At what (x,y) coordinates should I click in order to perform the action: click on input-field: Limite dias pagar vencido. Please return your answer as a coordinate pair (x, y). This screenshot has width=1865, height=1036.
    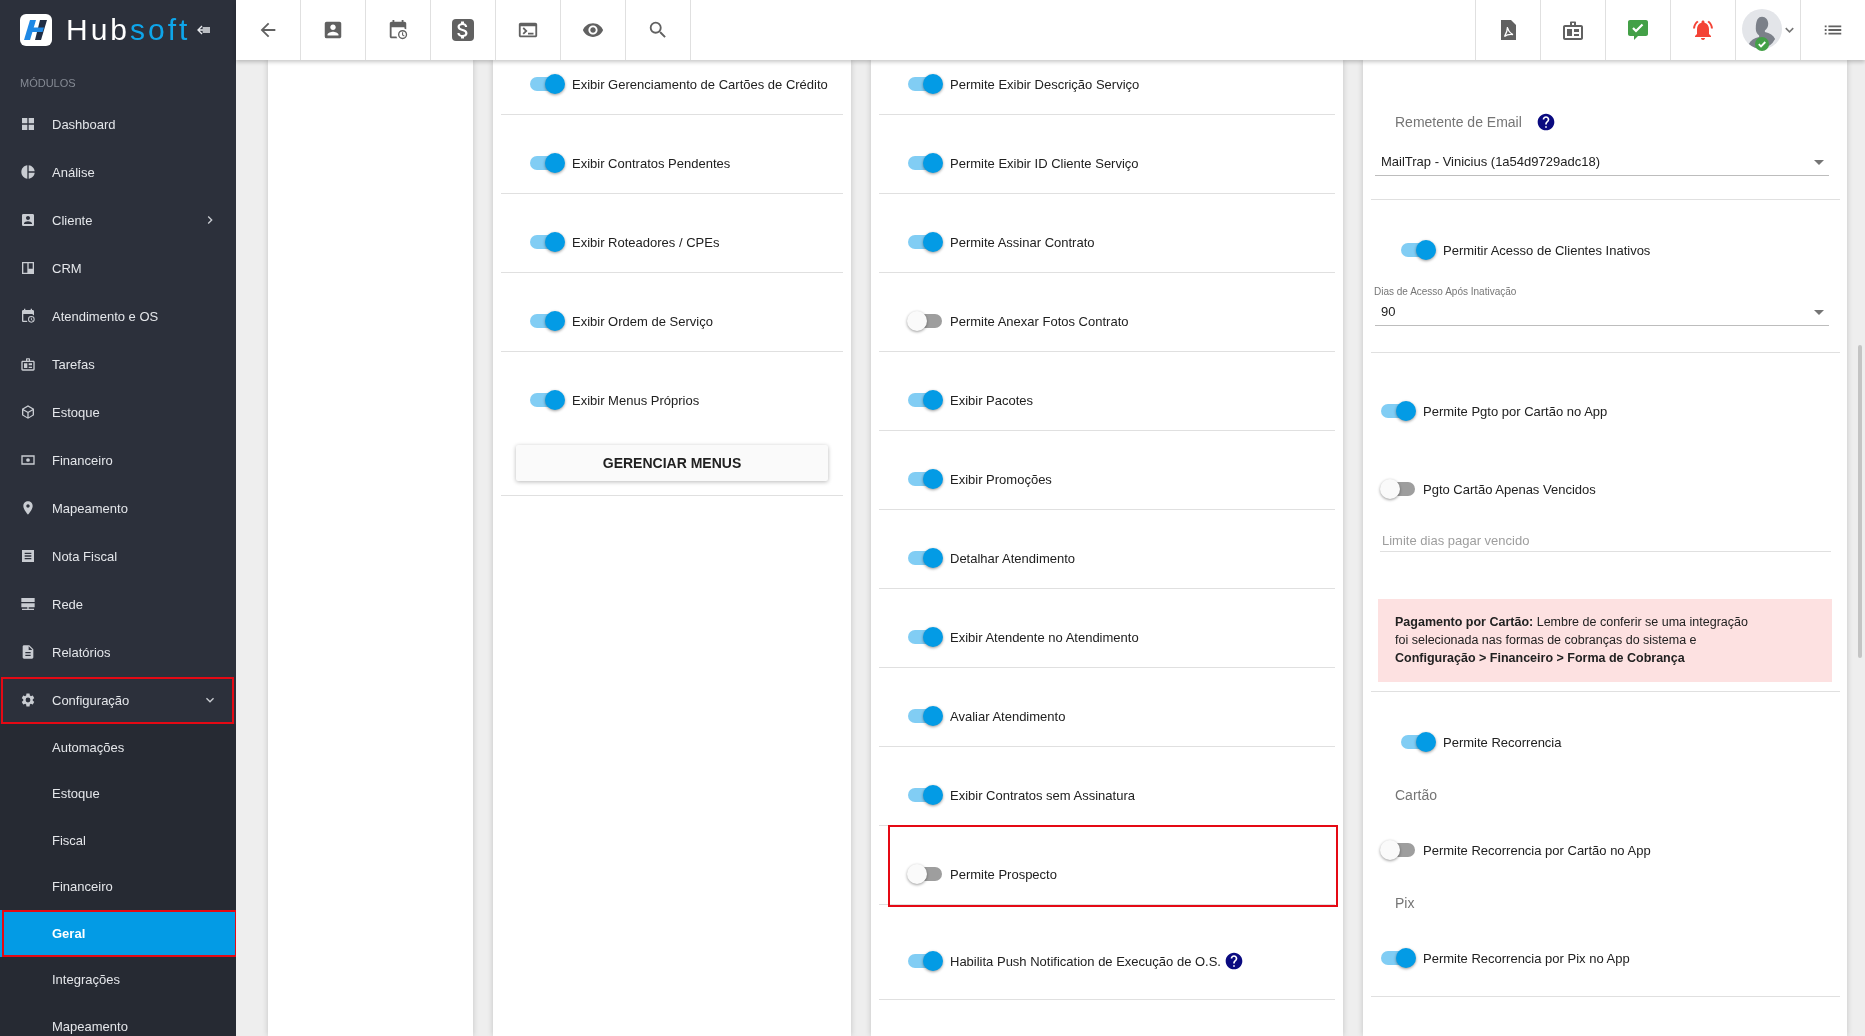
    Looking at the image, I should click on (1605, 537).